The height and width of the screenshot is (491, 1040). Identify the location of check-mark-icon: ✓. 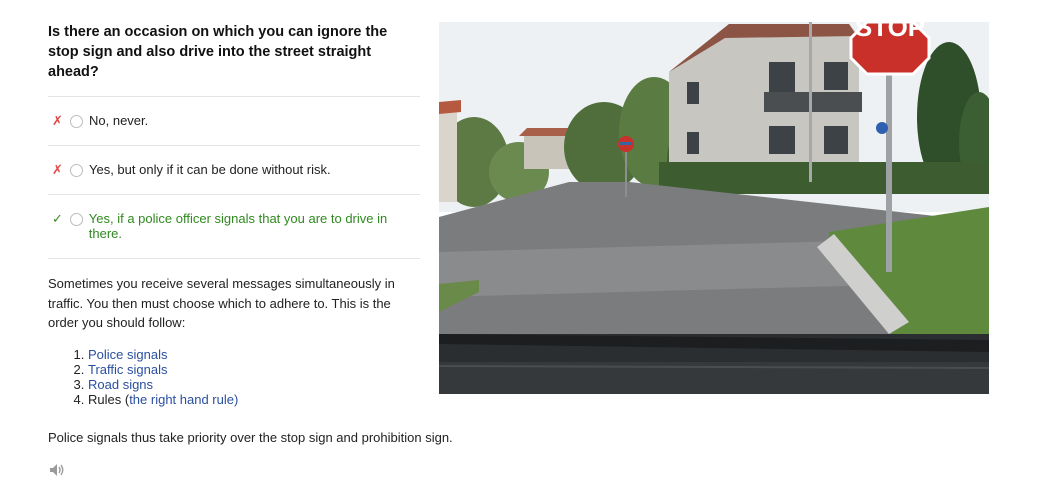
(57, 218).